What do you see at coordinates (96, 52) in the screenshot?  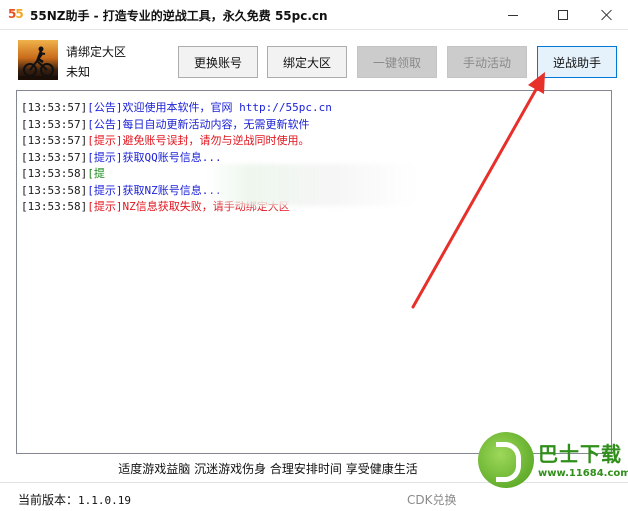 I see `account-region-prompt: 请绑定大区` at bounding box center [96, 52].